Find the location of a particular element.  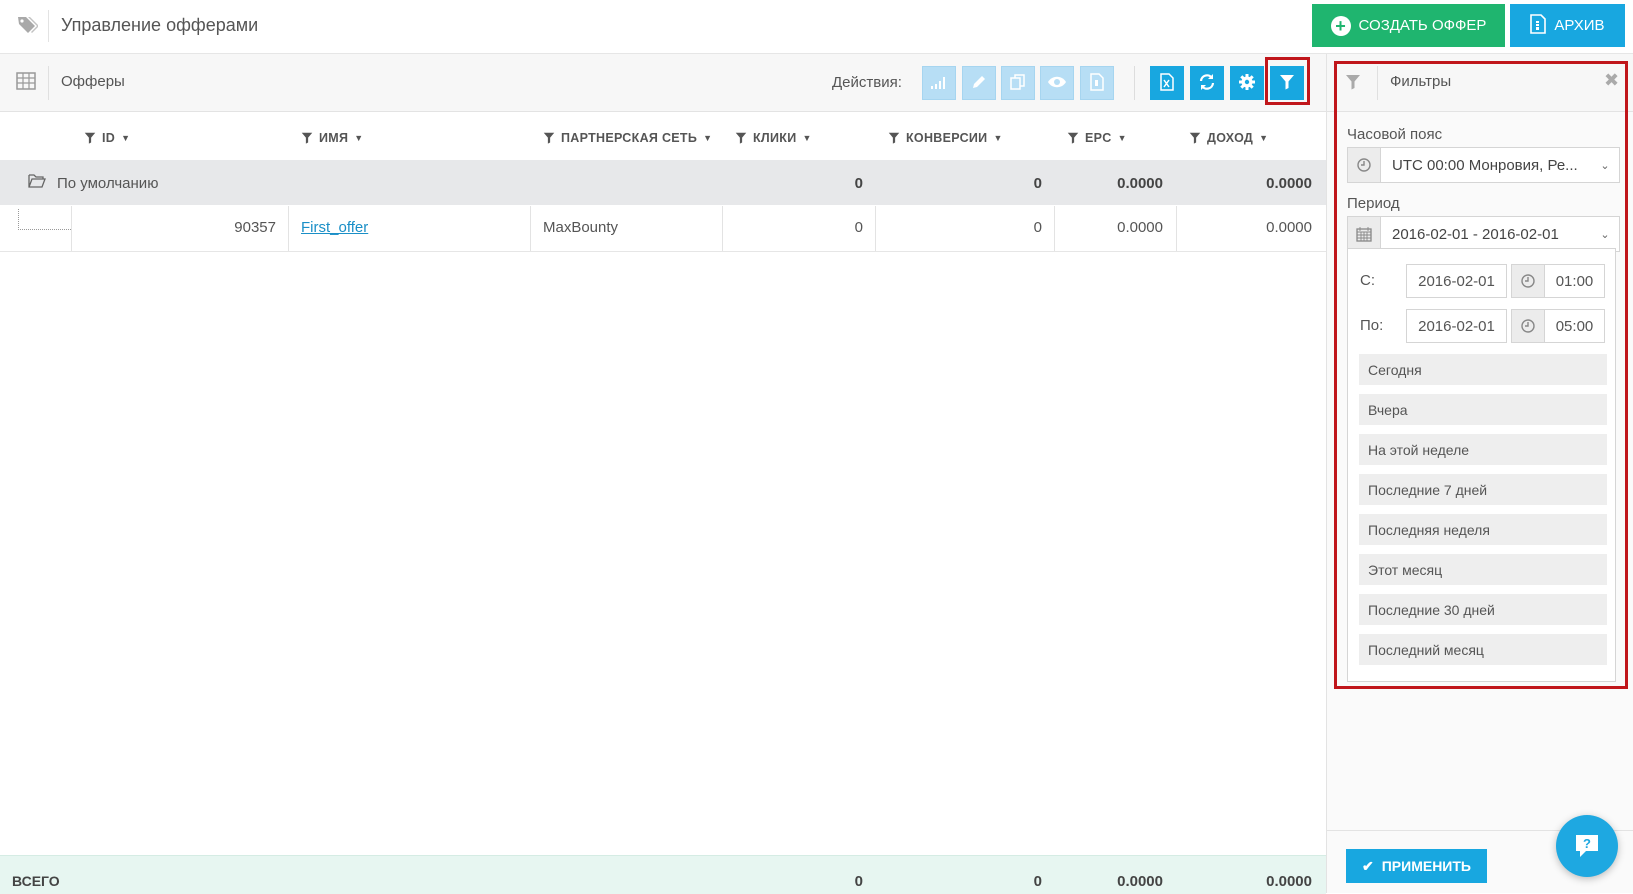

bar-chart-icon is located at coordinates (939, 83).